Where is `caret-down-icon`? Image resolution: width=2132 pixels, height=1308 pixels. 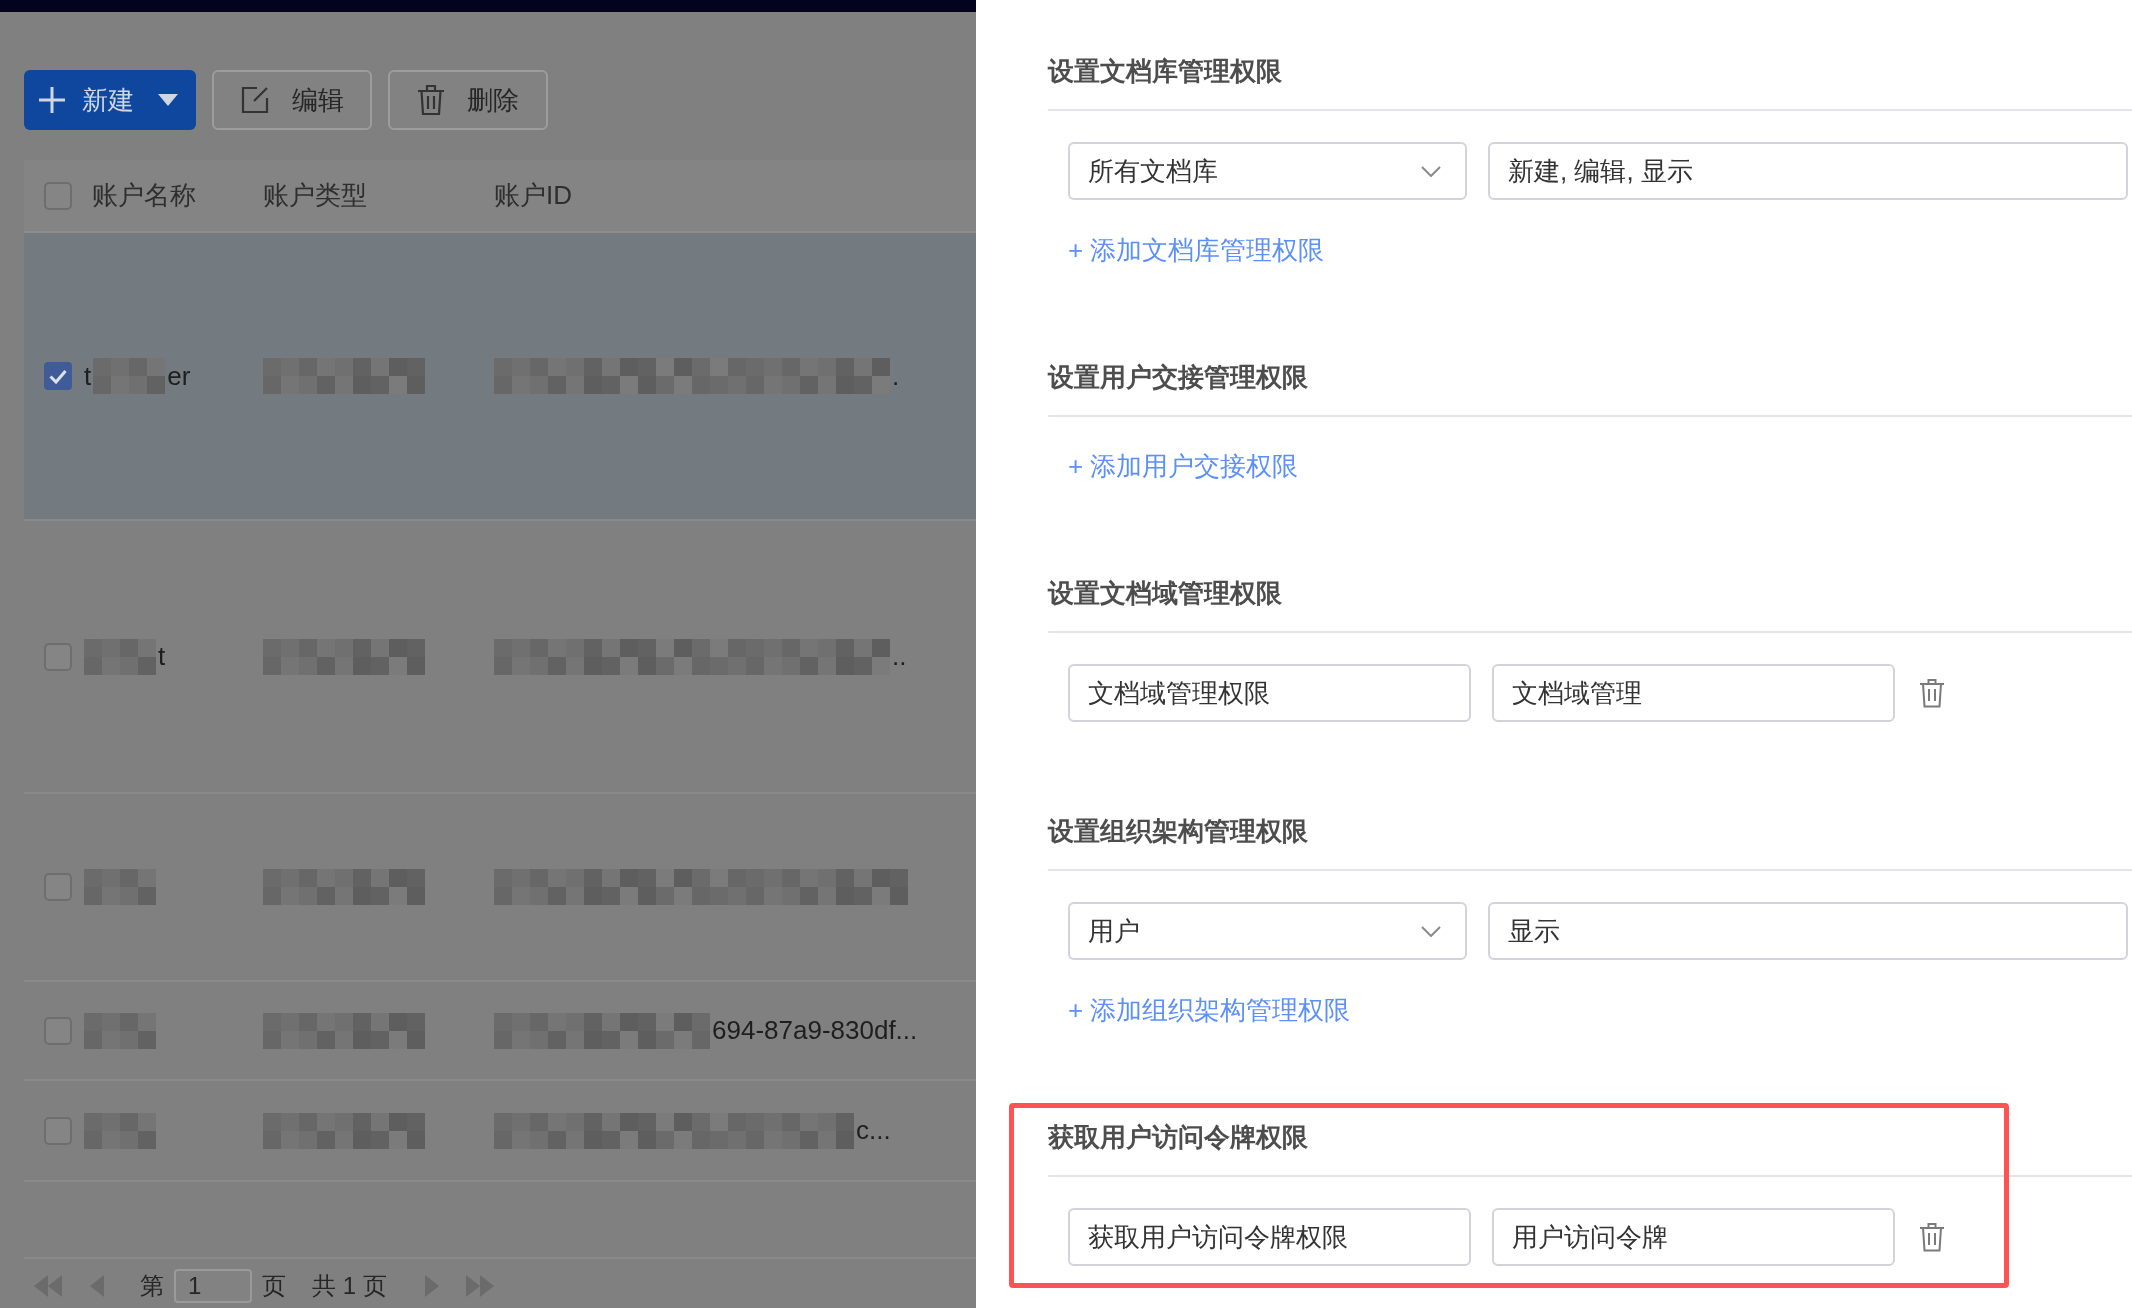 caret-down-icon is located at coordinates (168, 100).